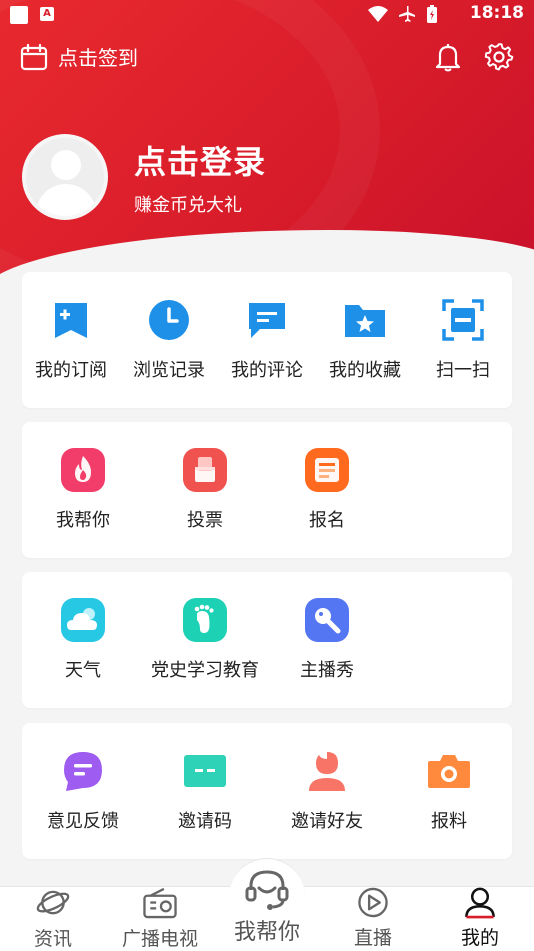 The height and width of the screenshot is (951, 534). I want to click on calendar-icon, so click(34, 56).